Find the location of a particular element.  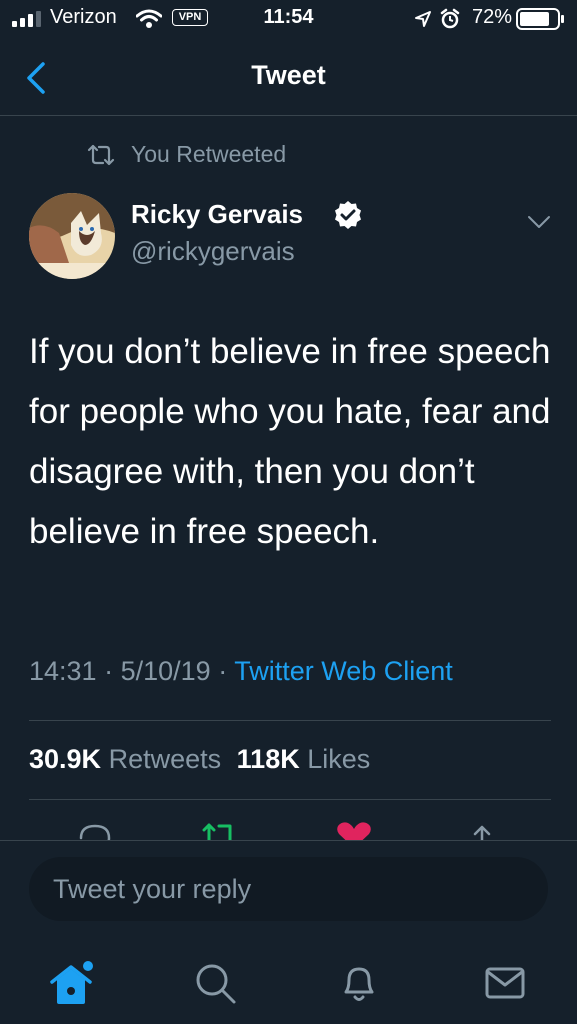

avatar-image is located at coordinates (72, 236).